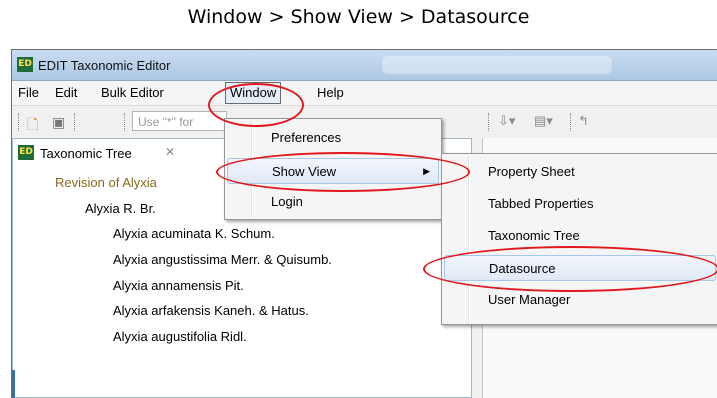 This screenshot has width=717, height=398. What do you see at coordinates (506, 121) in the screenshot?
I see `import-icon: ⇩▾` at bounding box center [506, 121].